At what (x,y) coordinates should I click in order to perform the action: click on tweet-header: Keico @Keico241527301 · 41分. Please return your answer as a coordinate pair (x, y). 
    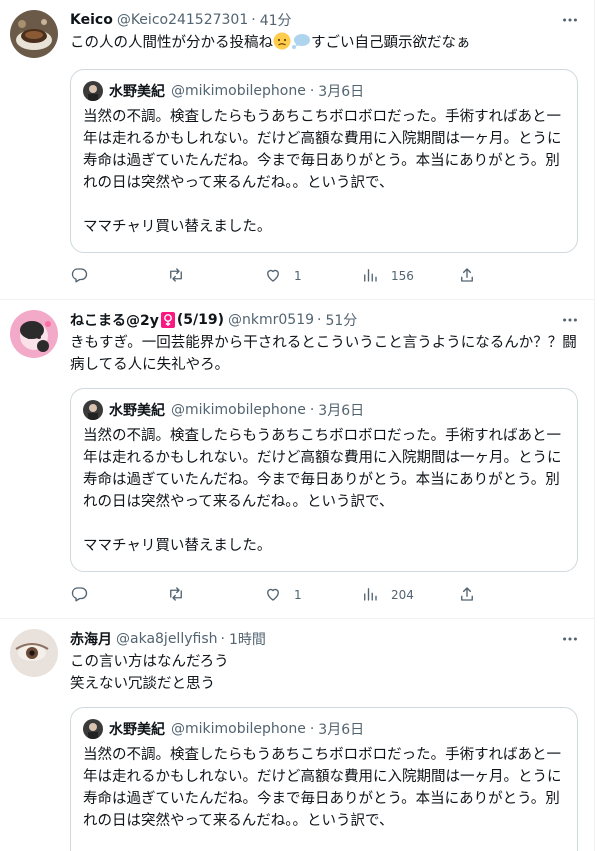
    Looking at the image, I should click on (324, 20).